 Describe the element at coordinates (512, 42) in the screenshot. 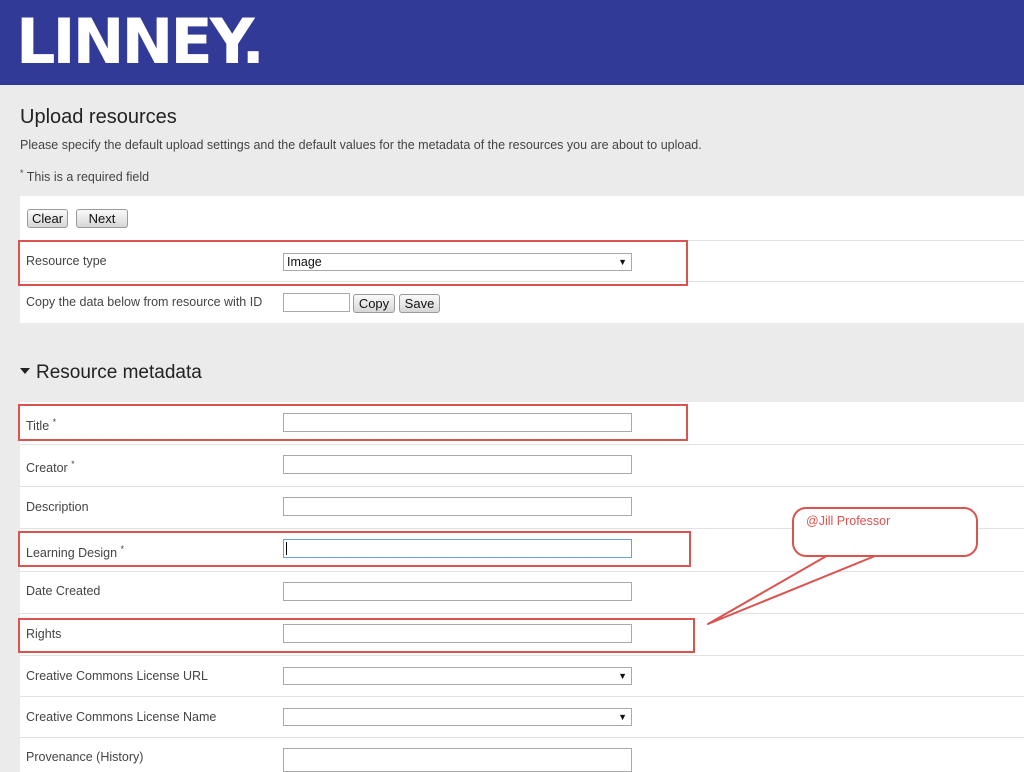

I see `header-bar: LINNEY.` at that location.